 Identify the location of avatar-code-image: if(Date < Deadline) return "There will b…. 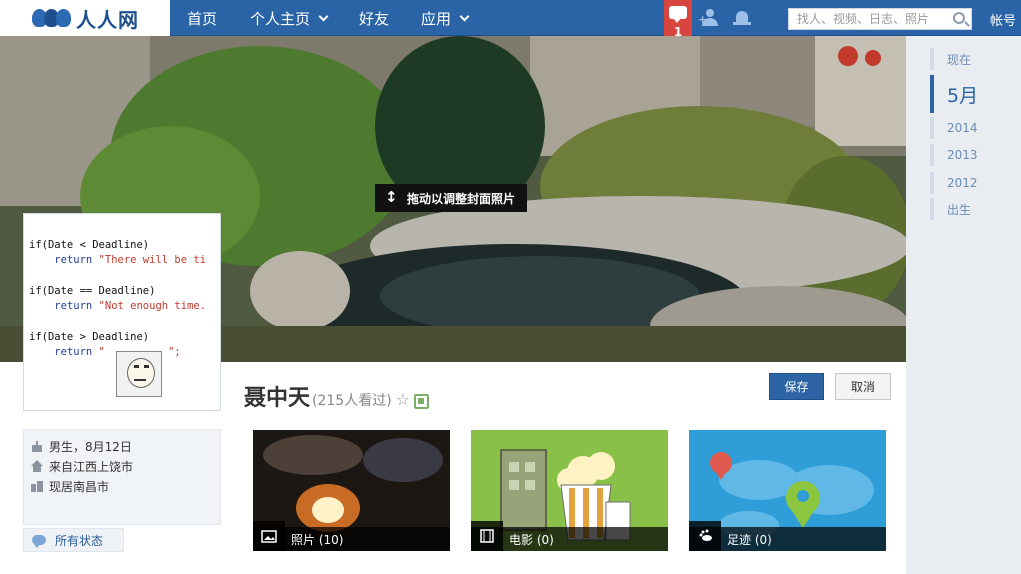
(117, 299).